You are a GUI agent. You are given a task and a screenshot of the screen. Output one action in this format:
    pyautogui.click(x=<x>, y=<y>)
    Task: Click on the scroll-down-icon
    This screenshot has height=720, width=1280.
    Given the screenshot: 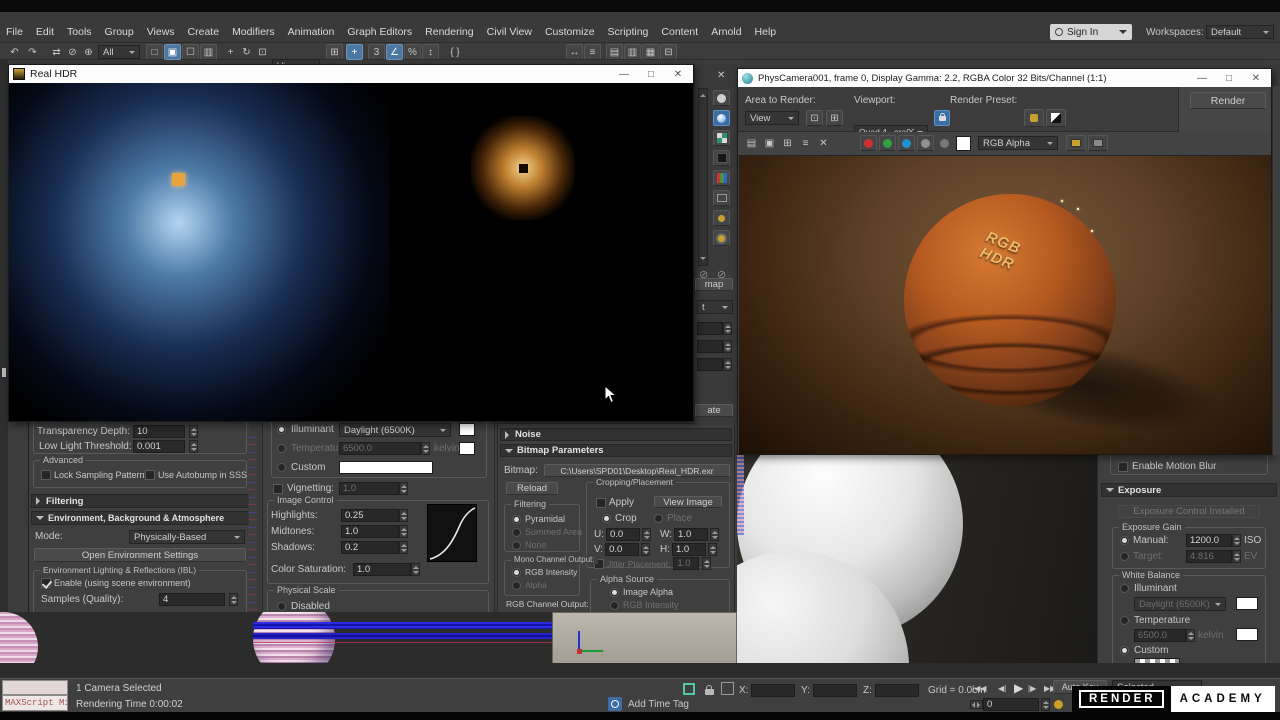 What is the action you would take?
    pyautogui.click(x=703, y=260)
    